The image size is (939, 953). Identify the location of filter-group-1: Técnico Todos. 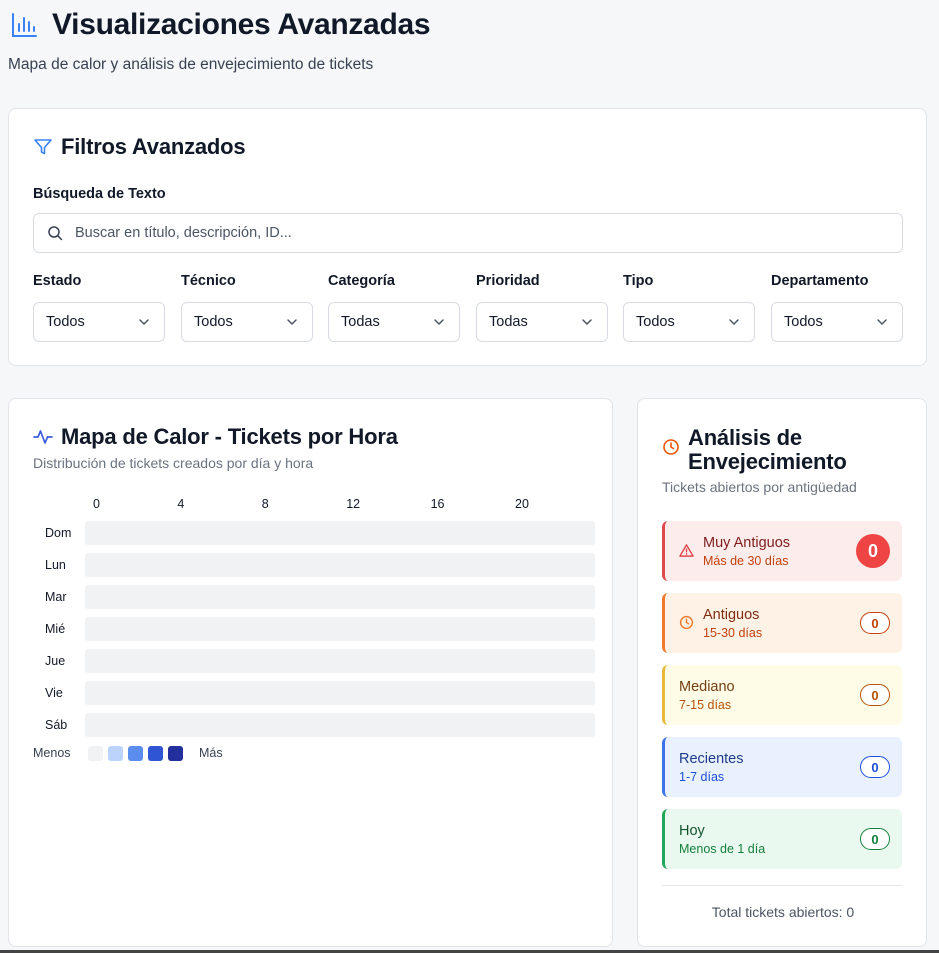
(247, 307).